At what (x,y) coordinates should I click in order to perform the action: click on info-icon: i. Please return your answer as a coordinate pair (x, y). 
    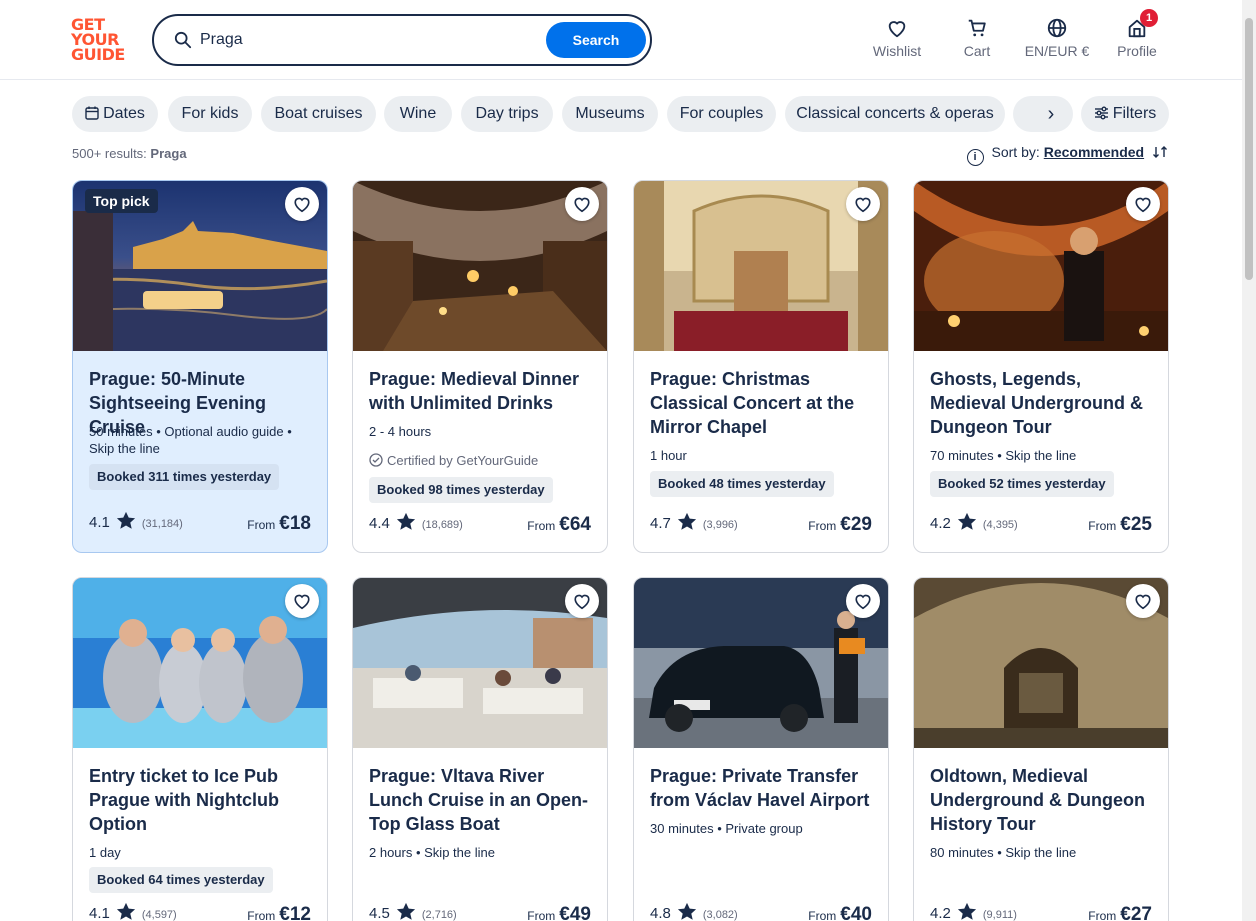
    Looking at the image, I should click on (975, 157).